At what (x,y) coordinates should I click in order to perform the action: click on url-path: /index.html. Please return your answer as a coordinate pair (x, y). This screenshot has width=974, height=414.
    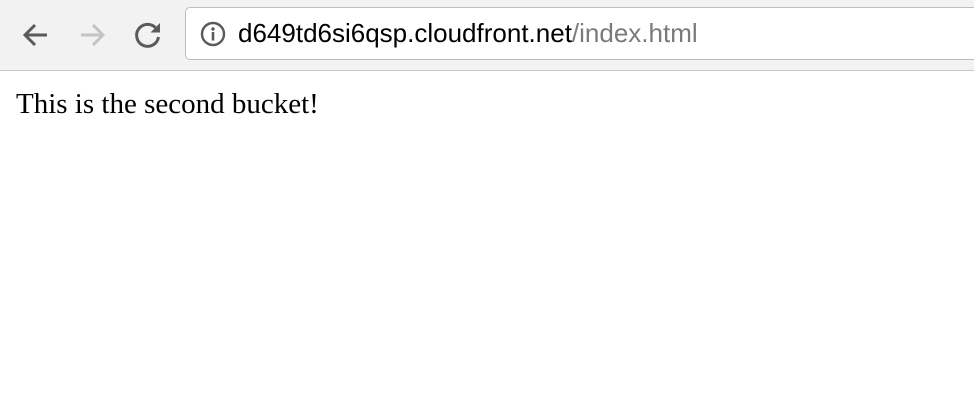
    Looking at the image, I should click on (634, 33).